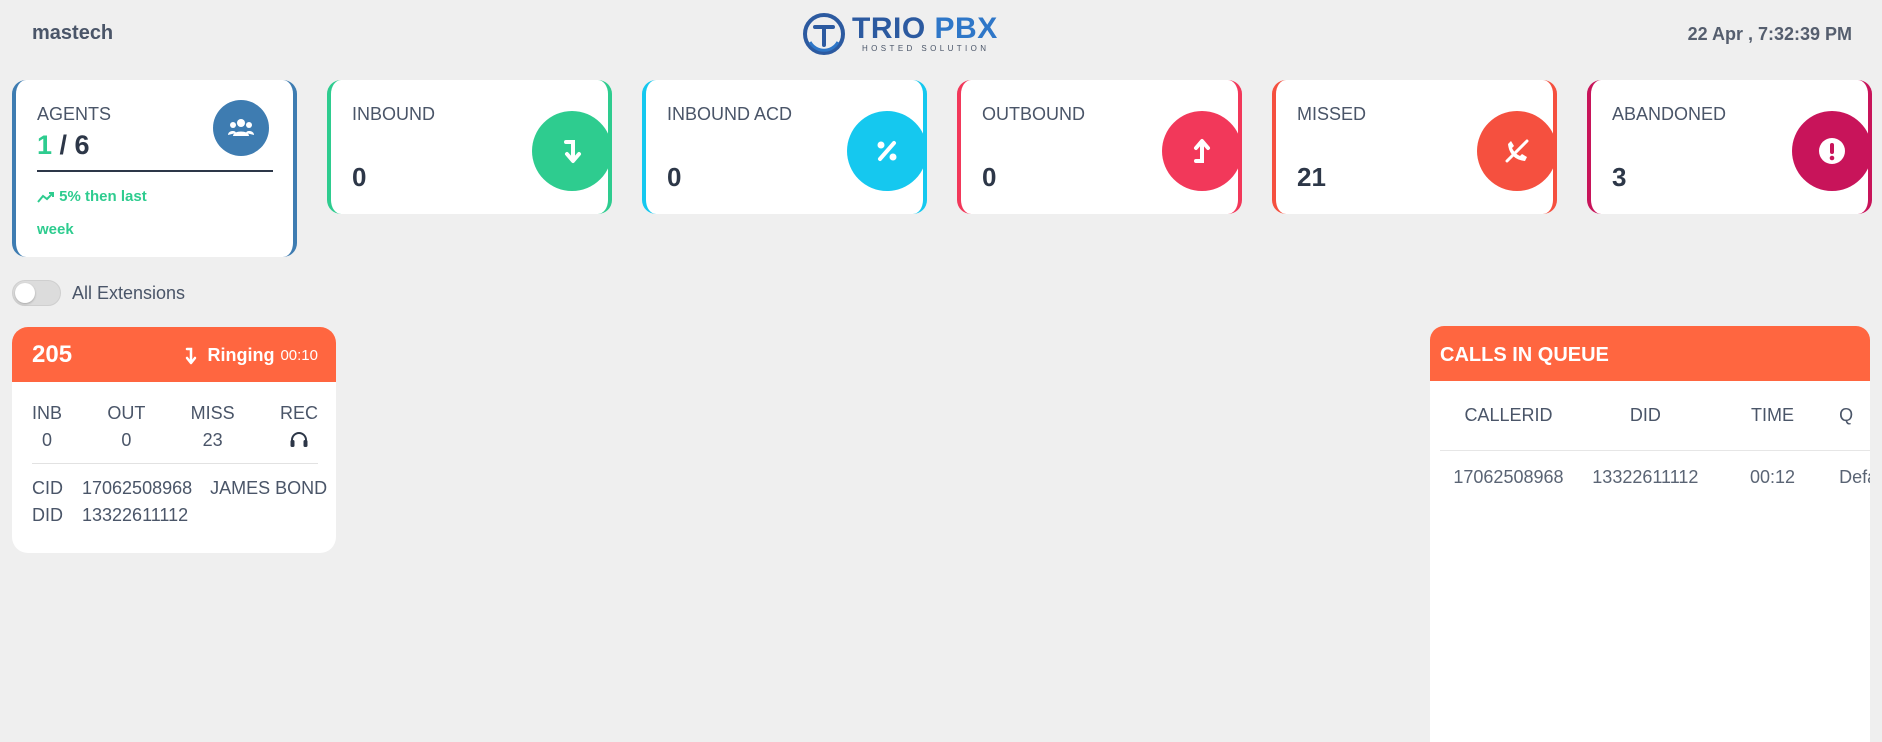 The width and height of the screenshot is (1882, 742). What do you see at coordinates (241, 355) in the screenshot?
I see `extension-status-text: Ringing` at bounding box center [241, 355].